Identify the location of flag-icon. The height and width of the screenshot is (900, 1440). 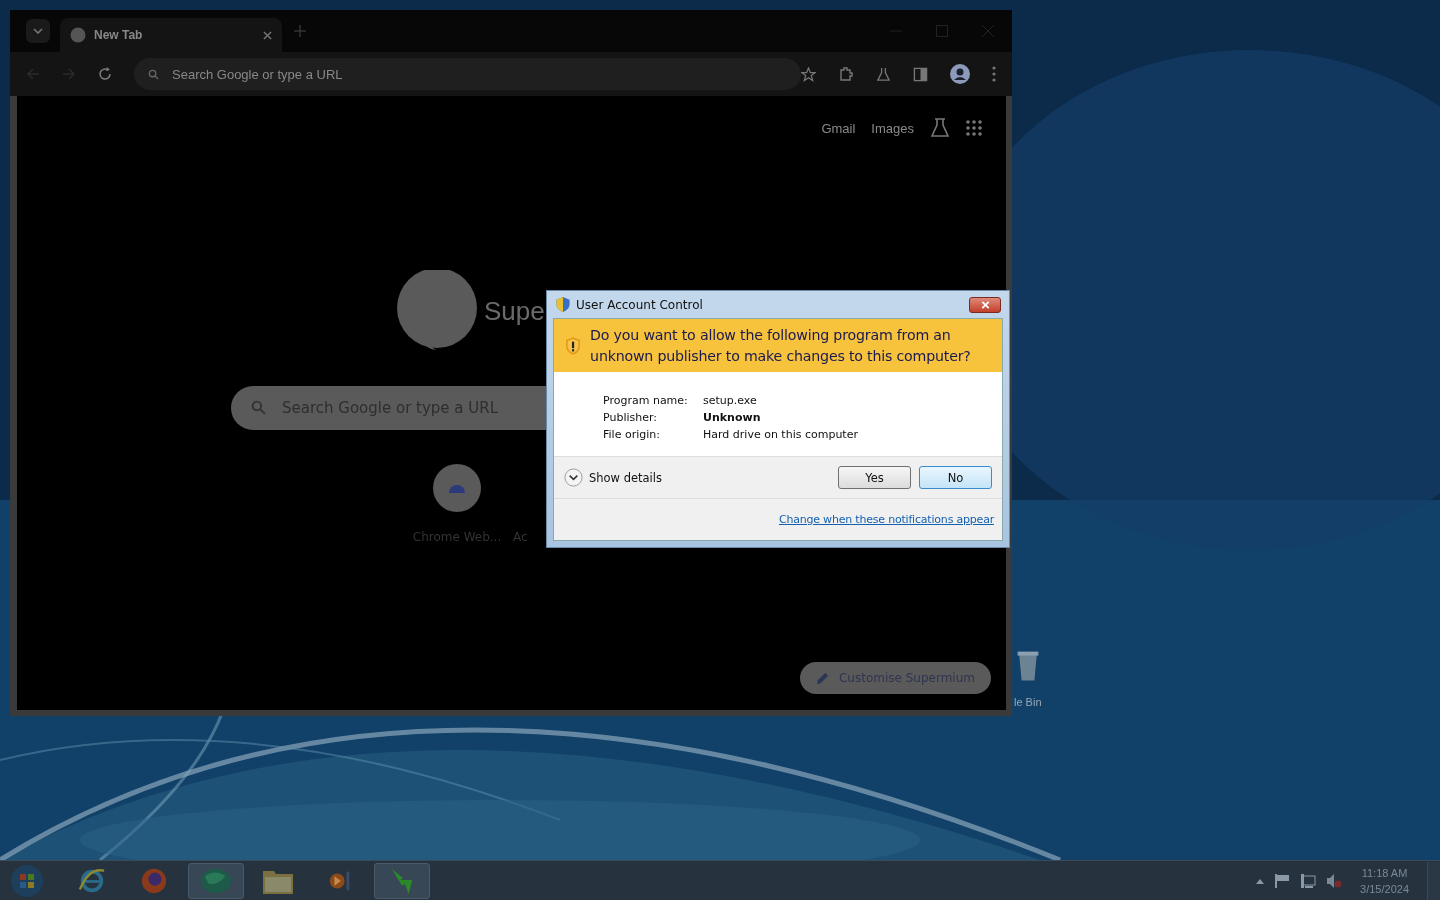
(1282, 880).